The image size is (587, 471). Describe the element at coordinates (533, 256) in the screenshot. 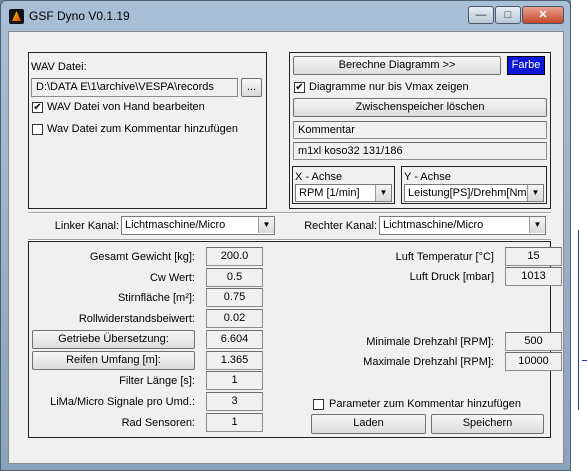

I see `air-temp-input: 15` at that location.